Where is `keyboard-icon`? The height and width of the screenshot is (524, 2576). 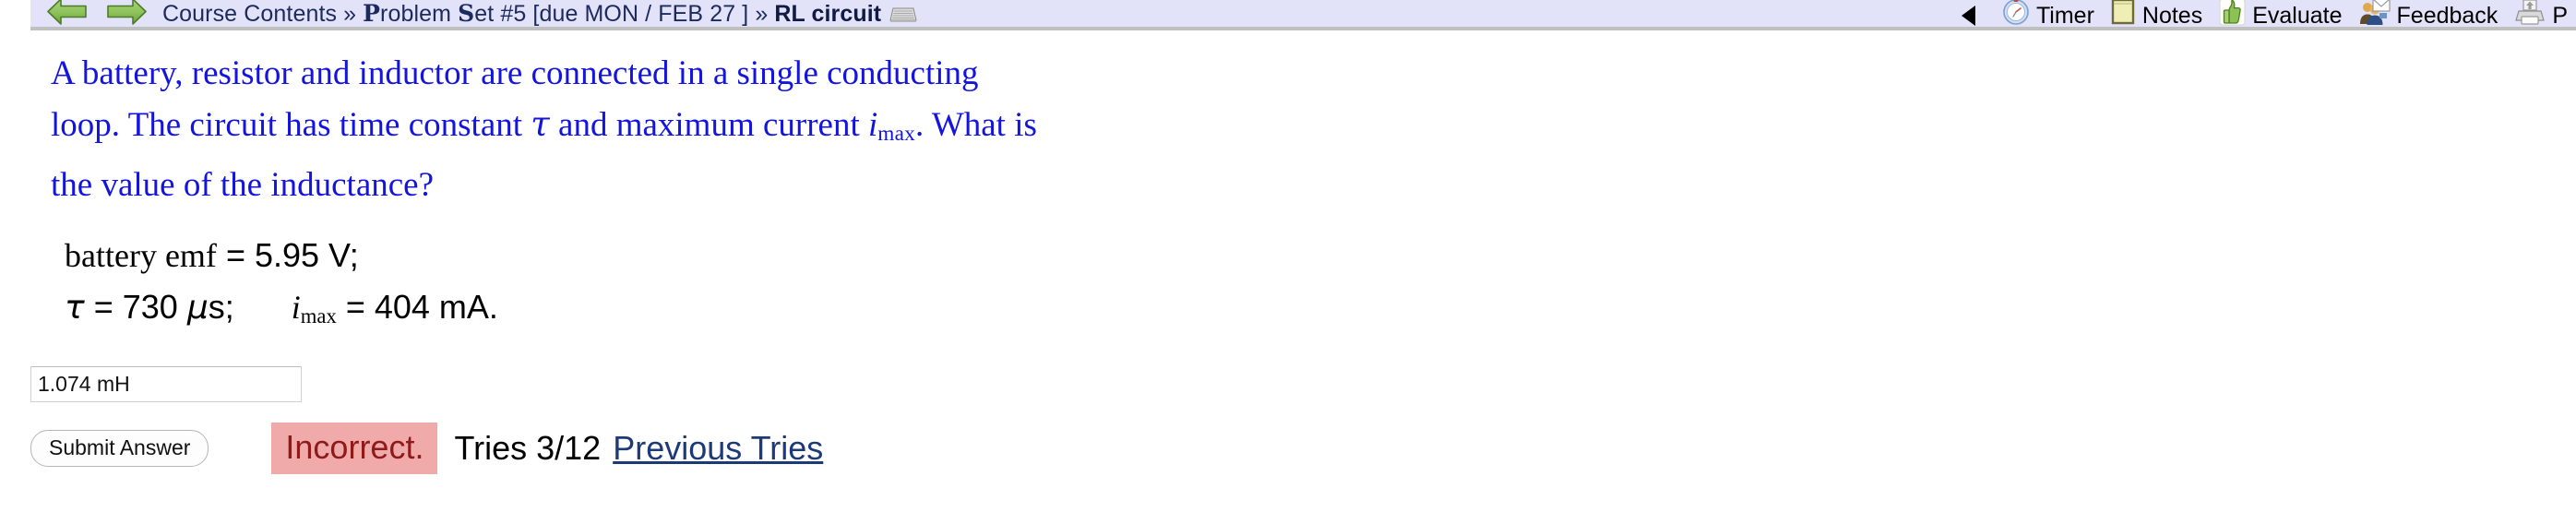 keyboard-icon is located at coordinates (903, 16).